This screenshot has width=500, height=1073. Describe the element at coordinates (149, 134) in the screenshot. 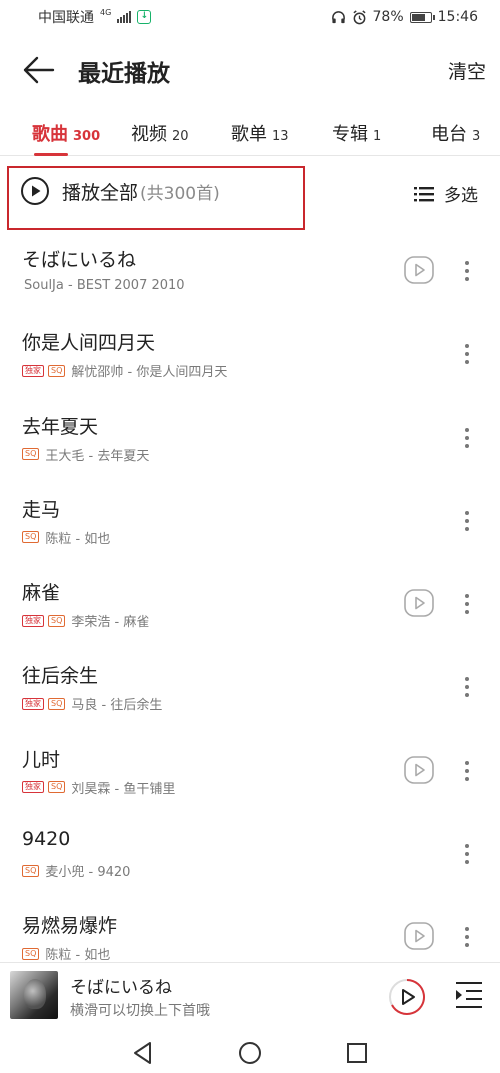

I see `tab-label: 视频` at that location.